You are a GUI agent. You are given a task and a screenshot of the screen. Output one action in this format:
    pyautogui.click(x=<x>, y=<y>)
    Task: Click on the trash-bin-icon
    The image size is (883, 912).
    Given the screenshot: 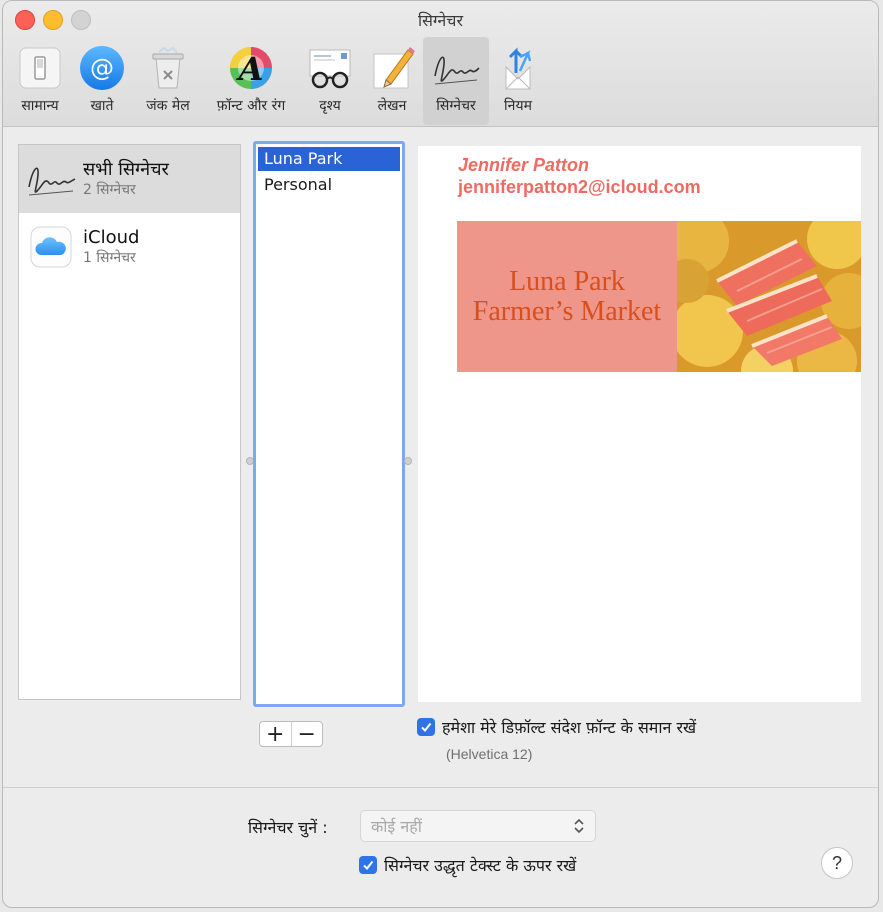 What is the action you would take?
    pyautogui.click(x=168, y=68)
    